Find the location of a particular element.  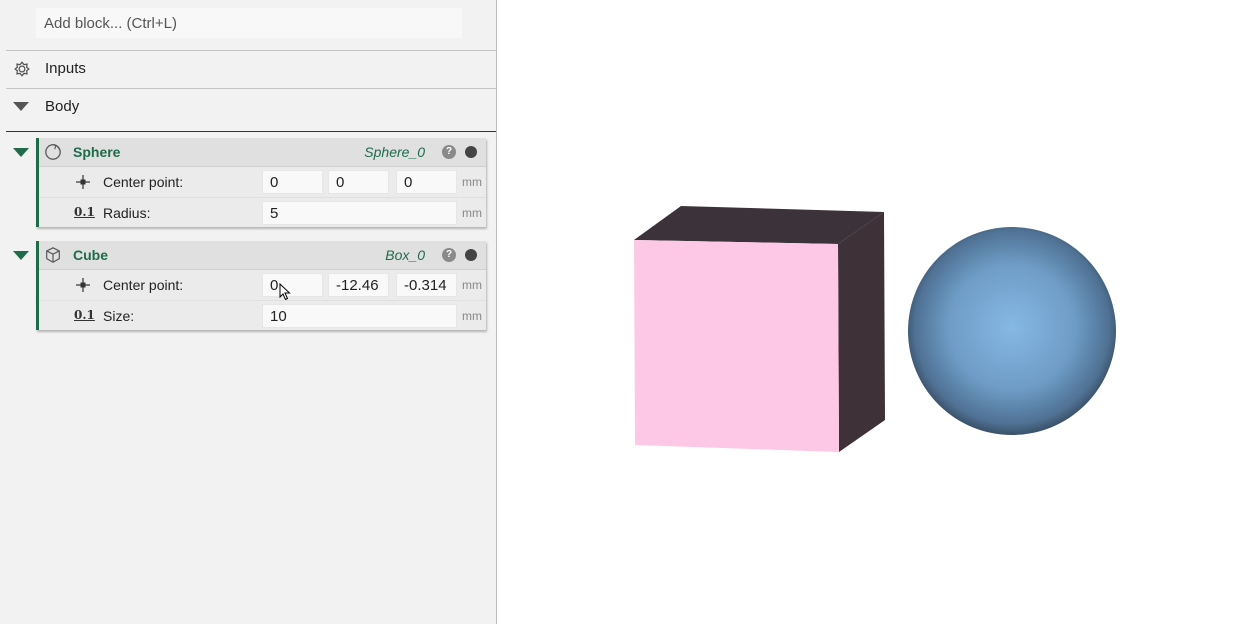

section-body-label: Body is located at coordinates (62, 106).